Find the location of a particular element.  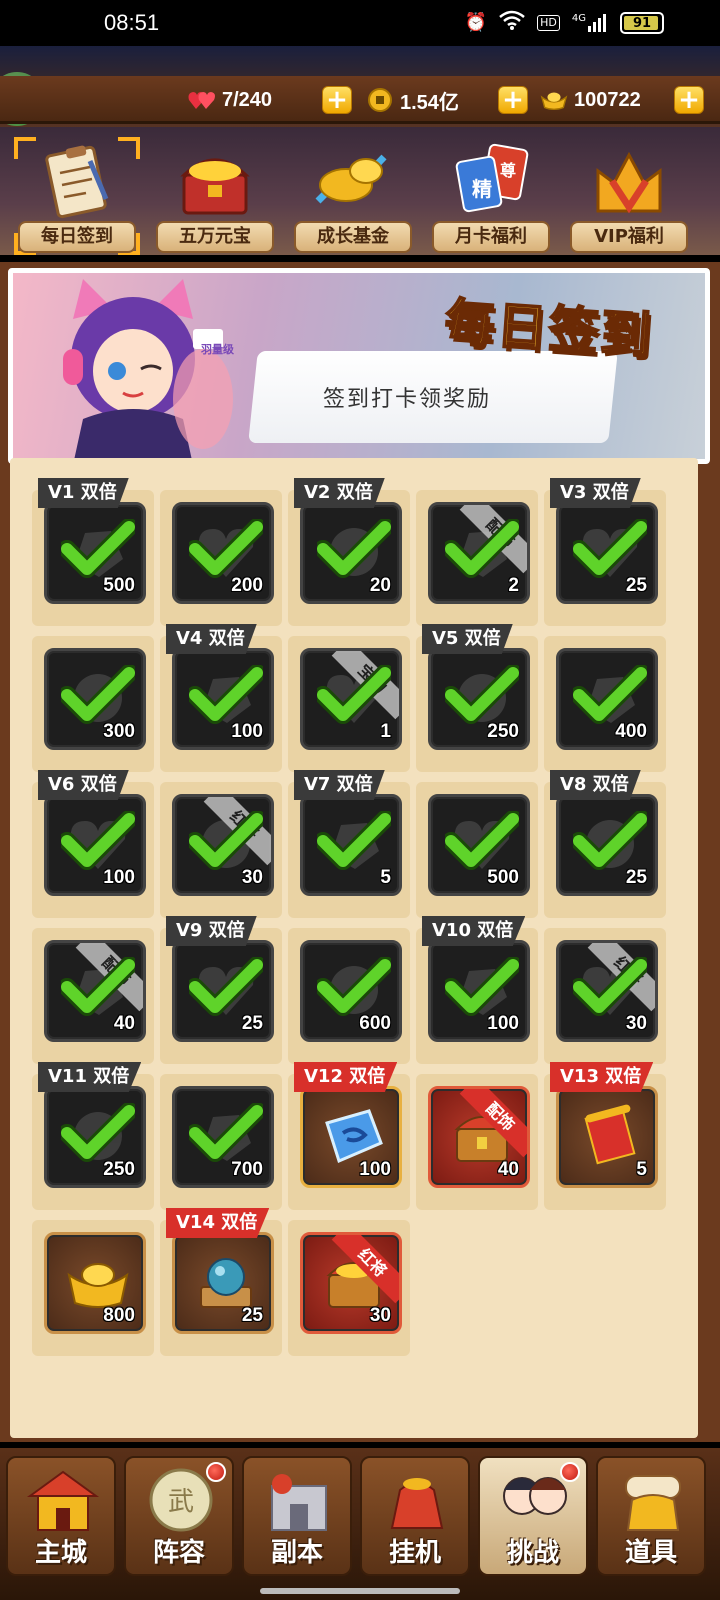

resource-bar: 7/240 + 1.54亿 + 100722 + is located at coordinates (360, 100).